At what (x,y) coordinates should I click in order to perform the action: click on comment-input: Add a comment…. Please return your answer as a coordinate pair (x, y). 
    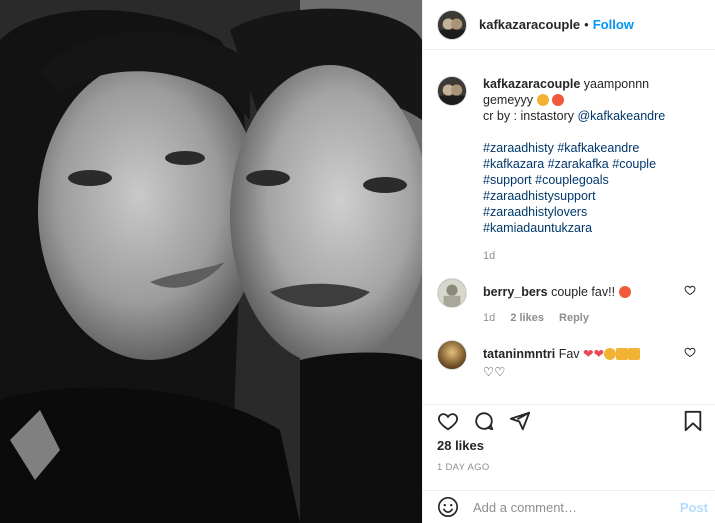
    Looking at the image, I should click on (525, 507).